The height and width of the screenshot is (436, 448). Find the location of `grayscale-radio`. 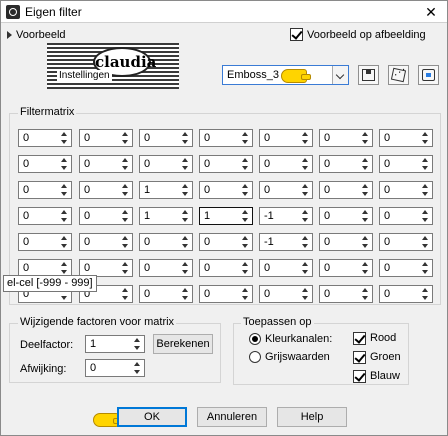

grayscale-radio is located at coordinates (255, 357).